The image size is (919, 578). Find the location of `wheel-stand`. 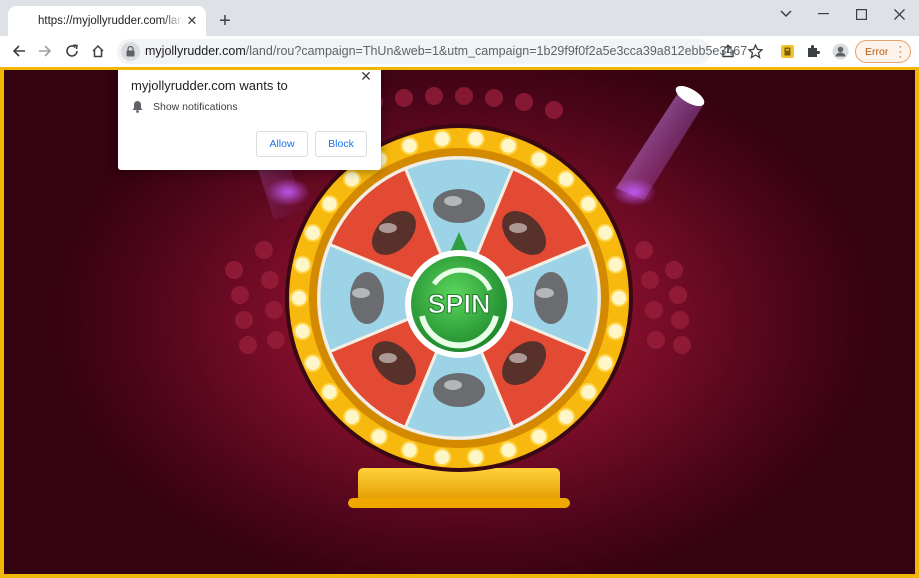

wheel-stand is located at coordinates (459, 488).